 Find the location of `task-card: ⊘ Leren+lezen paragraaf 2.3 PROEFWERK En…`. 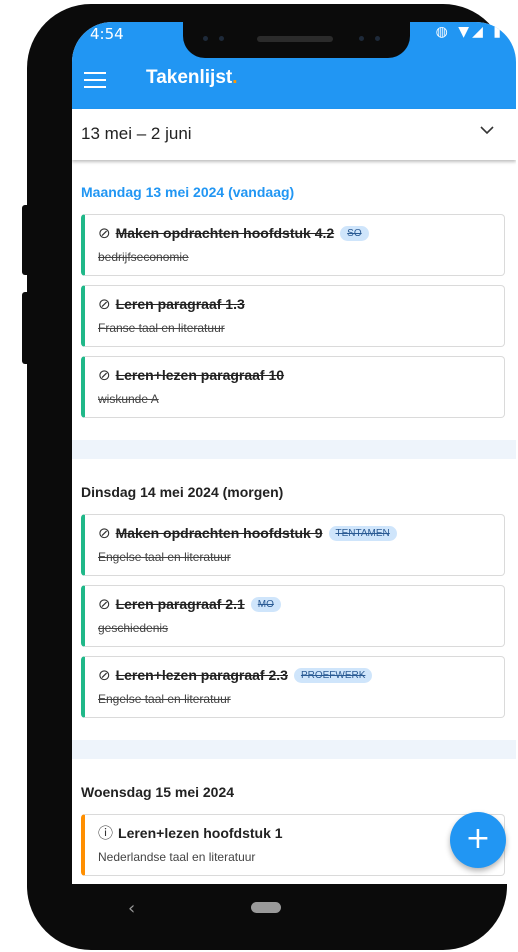

task-card: ⊘ Leren+lezen paragraaf 2.3 PROEFWERK En… is located at coordinates (293, 687).